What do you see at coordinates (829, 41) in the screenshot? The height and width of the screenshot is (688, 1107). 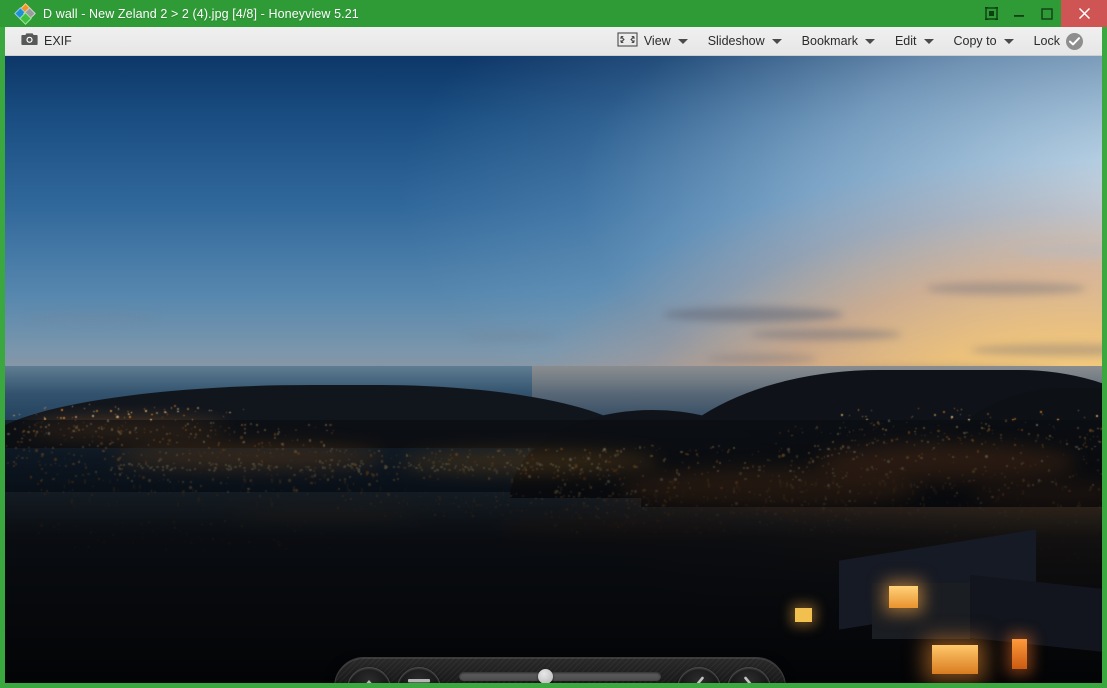 I see `menu-bookmark-label: Bookmark` at bounding box center [829, 41].